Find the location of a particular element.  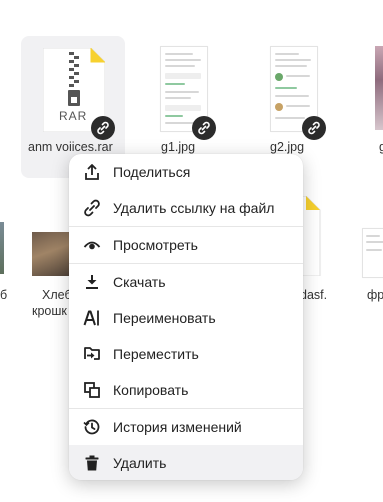

file-tile-bottom-4: фр is located at coordinates (371, 272).